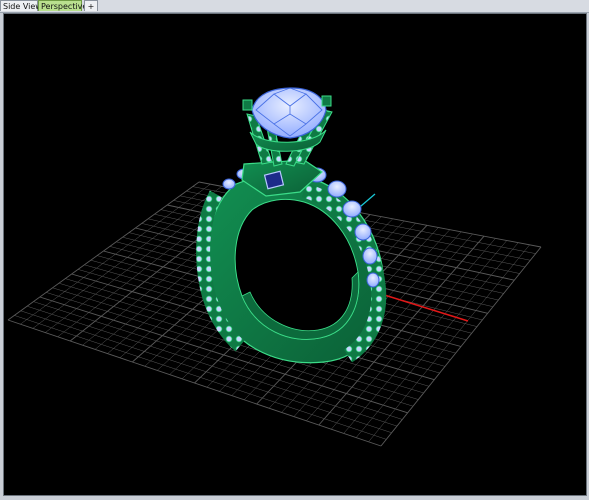 The image size is (589, 500). What do you see at coordinates (21, 5) in the screenshot?
I see `tab-side-view: Side View` at bounding box center [21, 5].